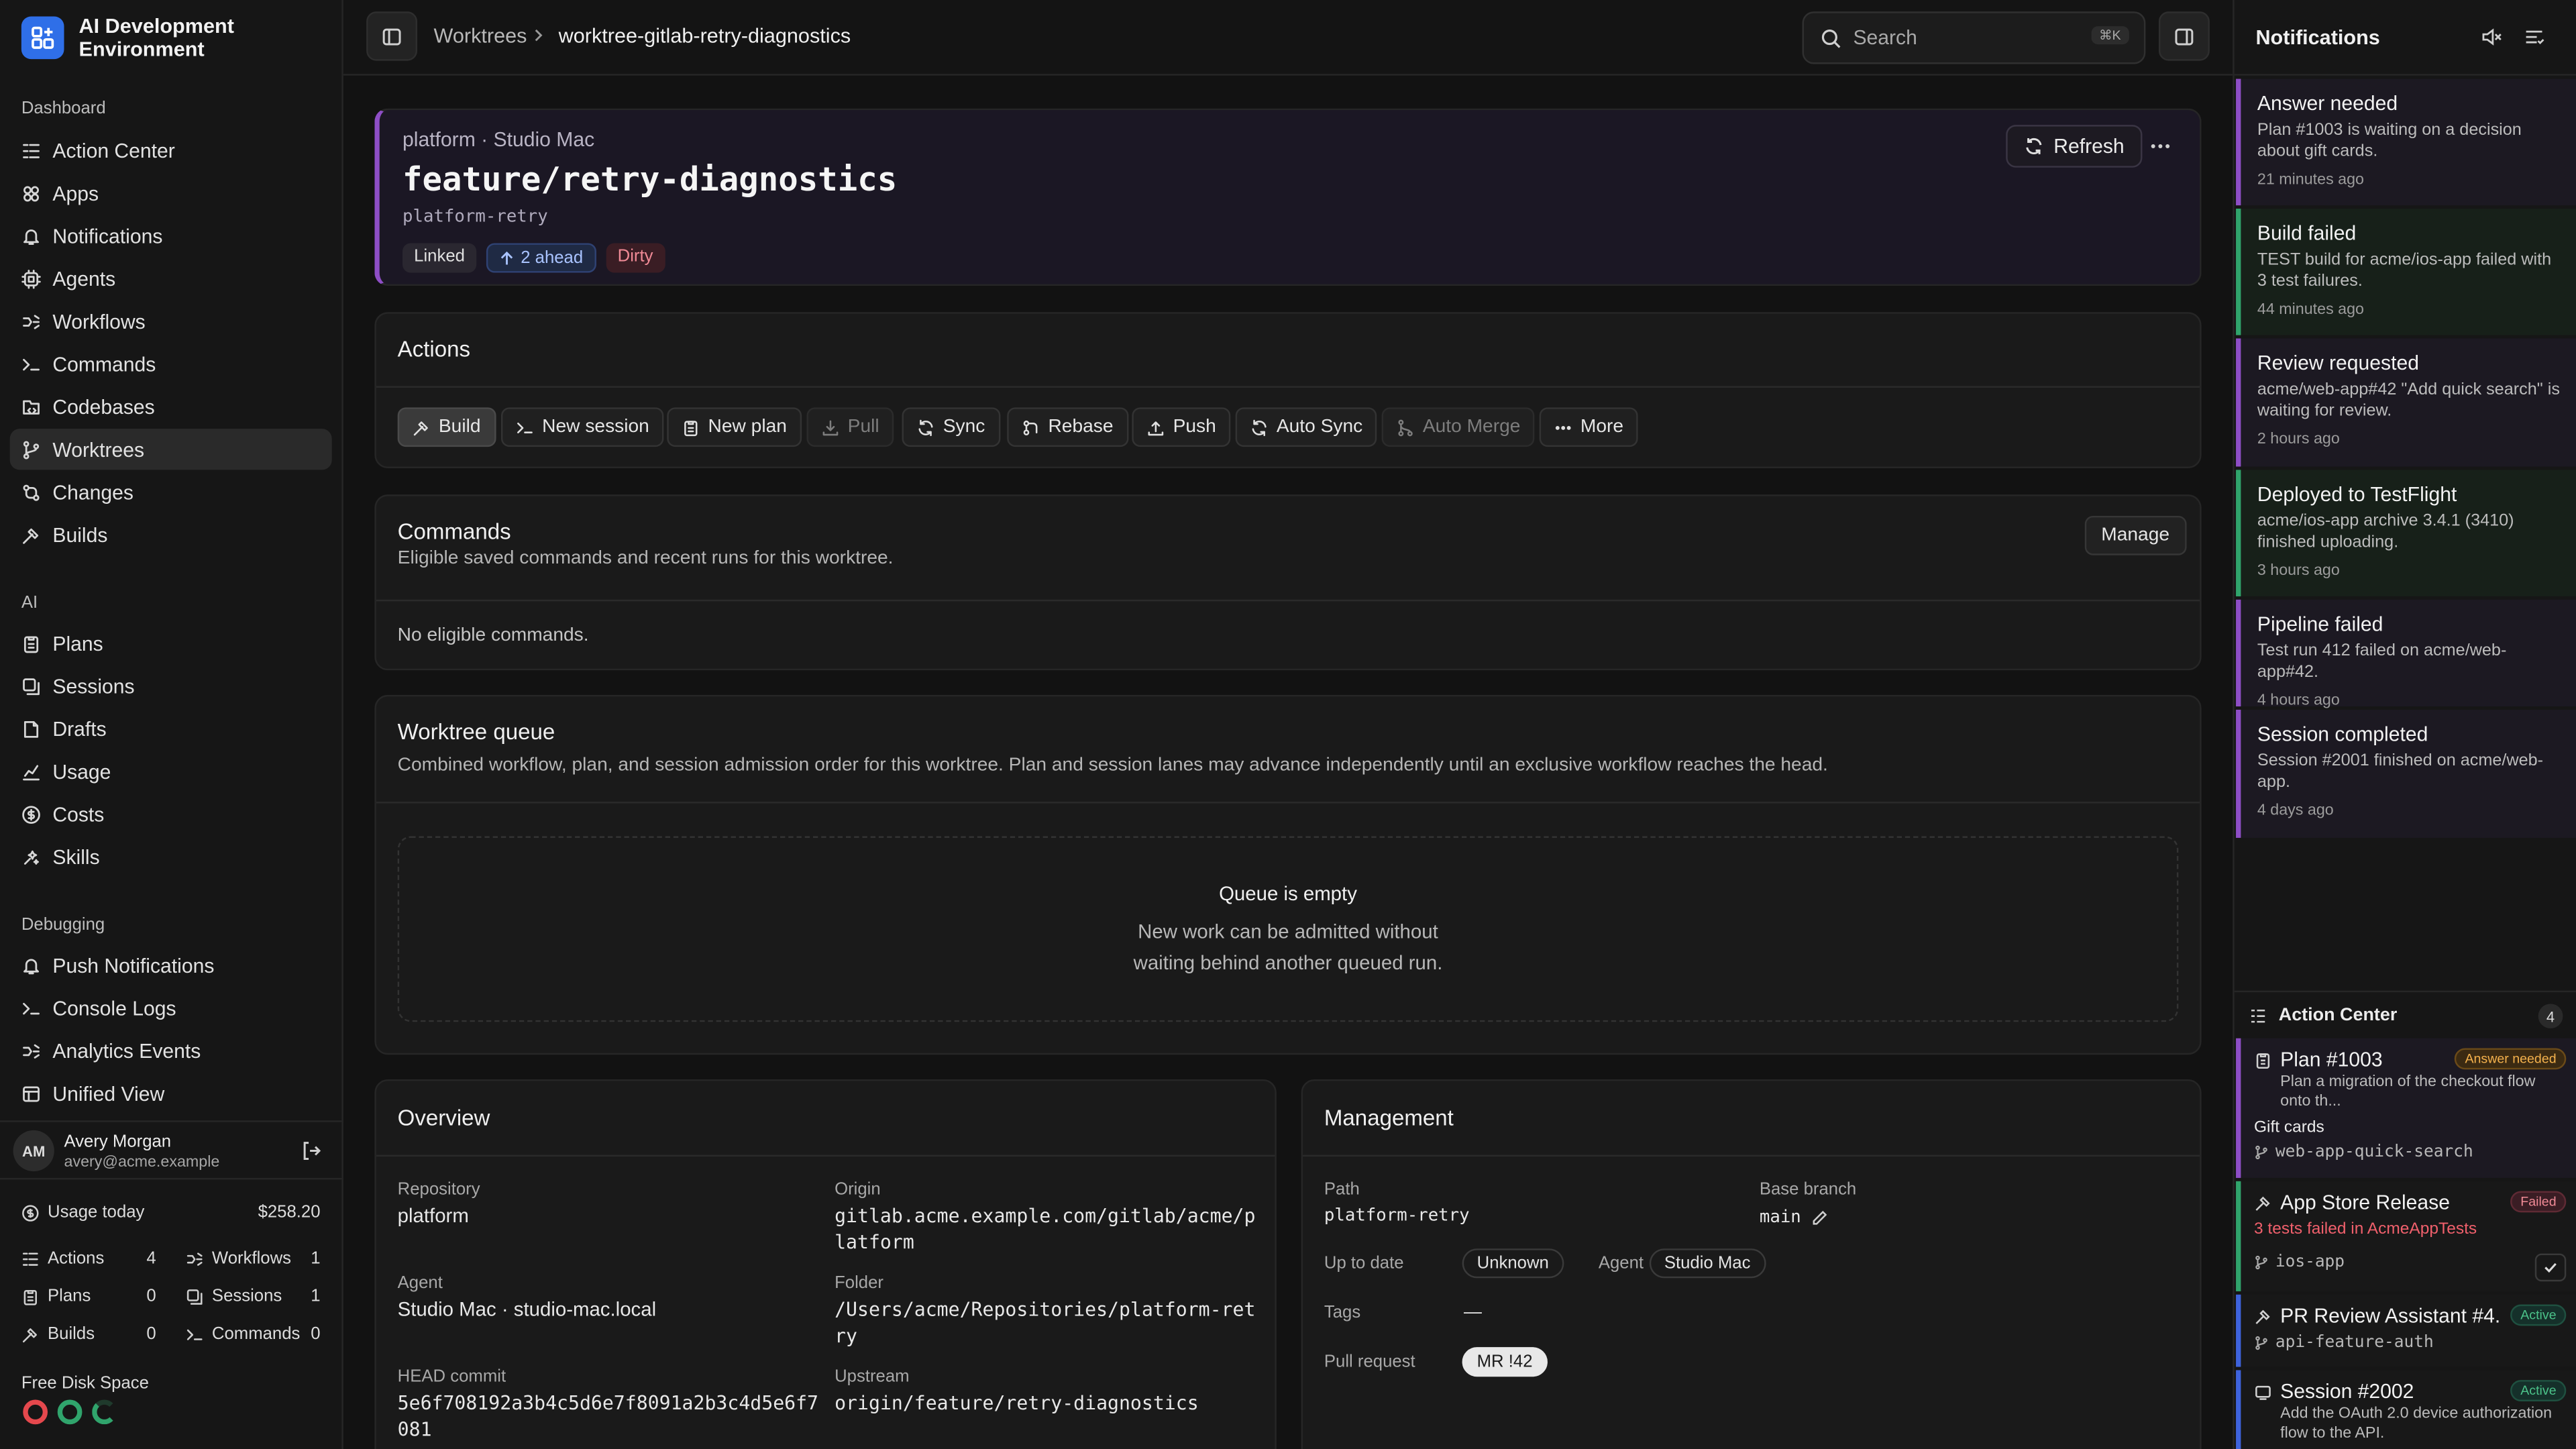 The height and width of the screenshot is (1449, 2576). I want to click on sidebar-item-costs: Costs, so click(171, 814).